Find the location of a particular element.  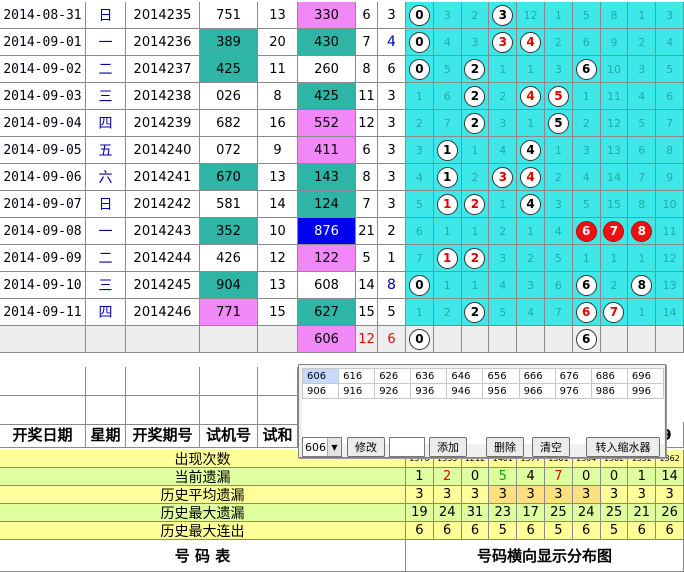

candidate-number: 616 is located at coordinates (357, 376).